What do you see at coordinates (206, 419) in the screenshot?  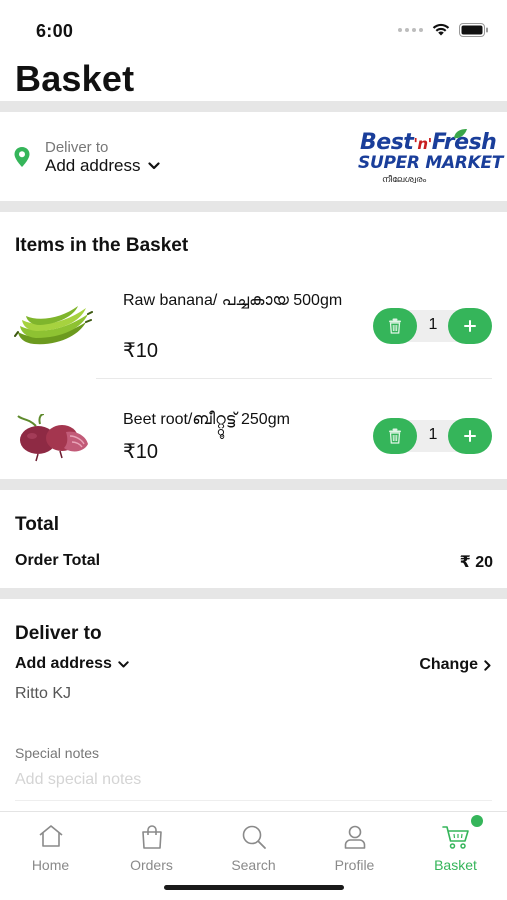 I see `item-name: Beet root/ബീറ്റ്റൂട്ട് 250gm` at bounding box center [206, 419].